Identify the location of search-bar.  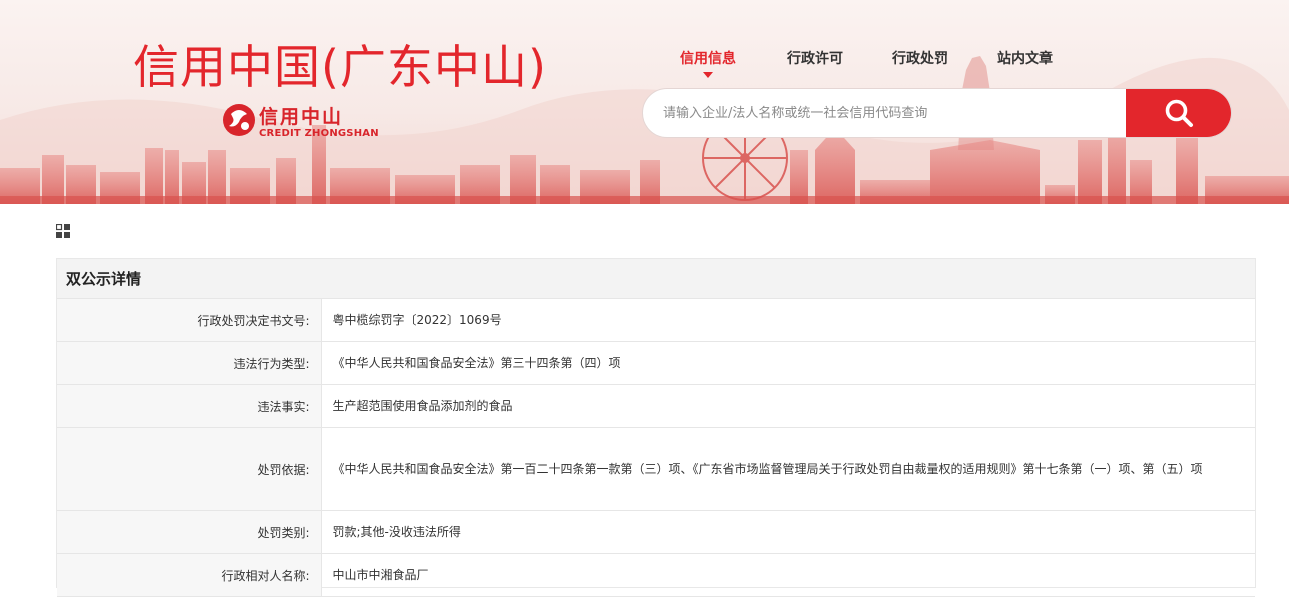
(937, 113).